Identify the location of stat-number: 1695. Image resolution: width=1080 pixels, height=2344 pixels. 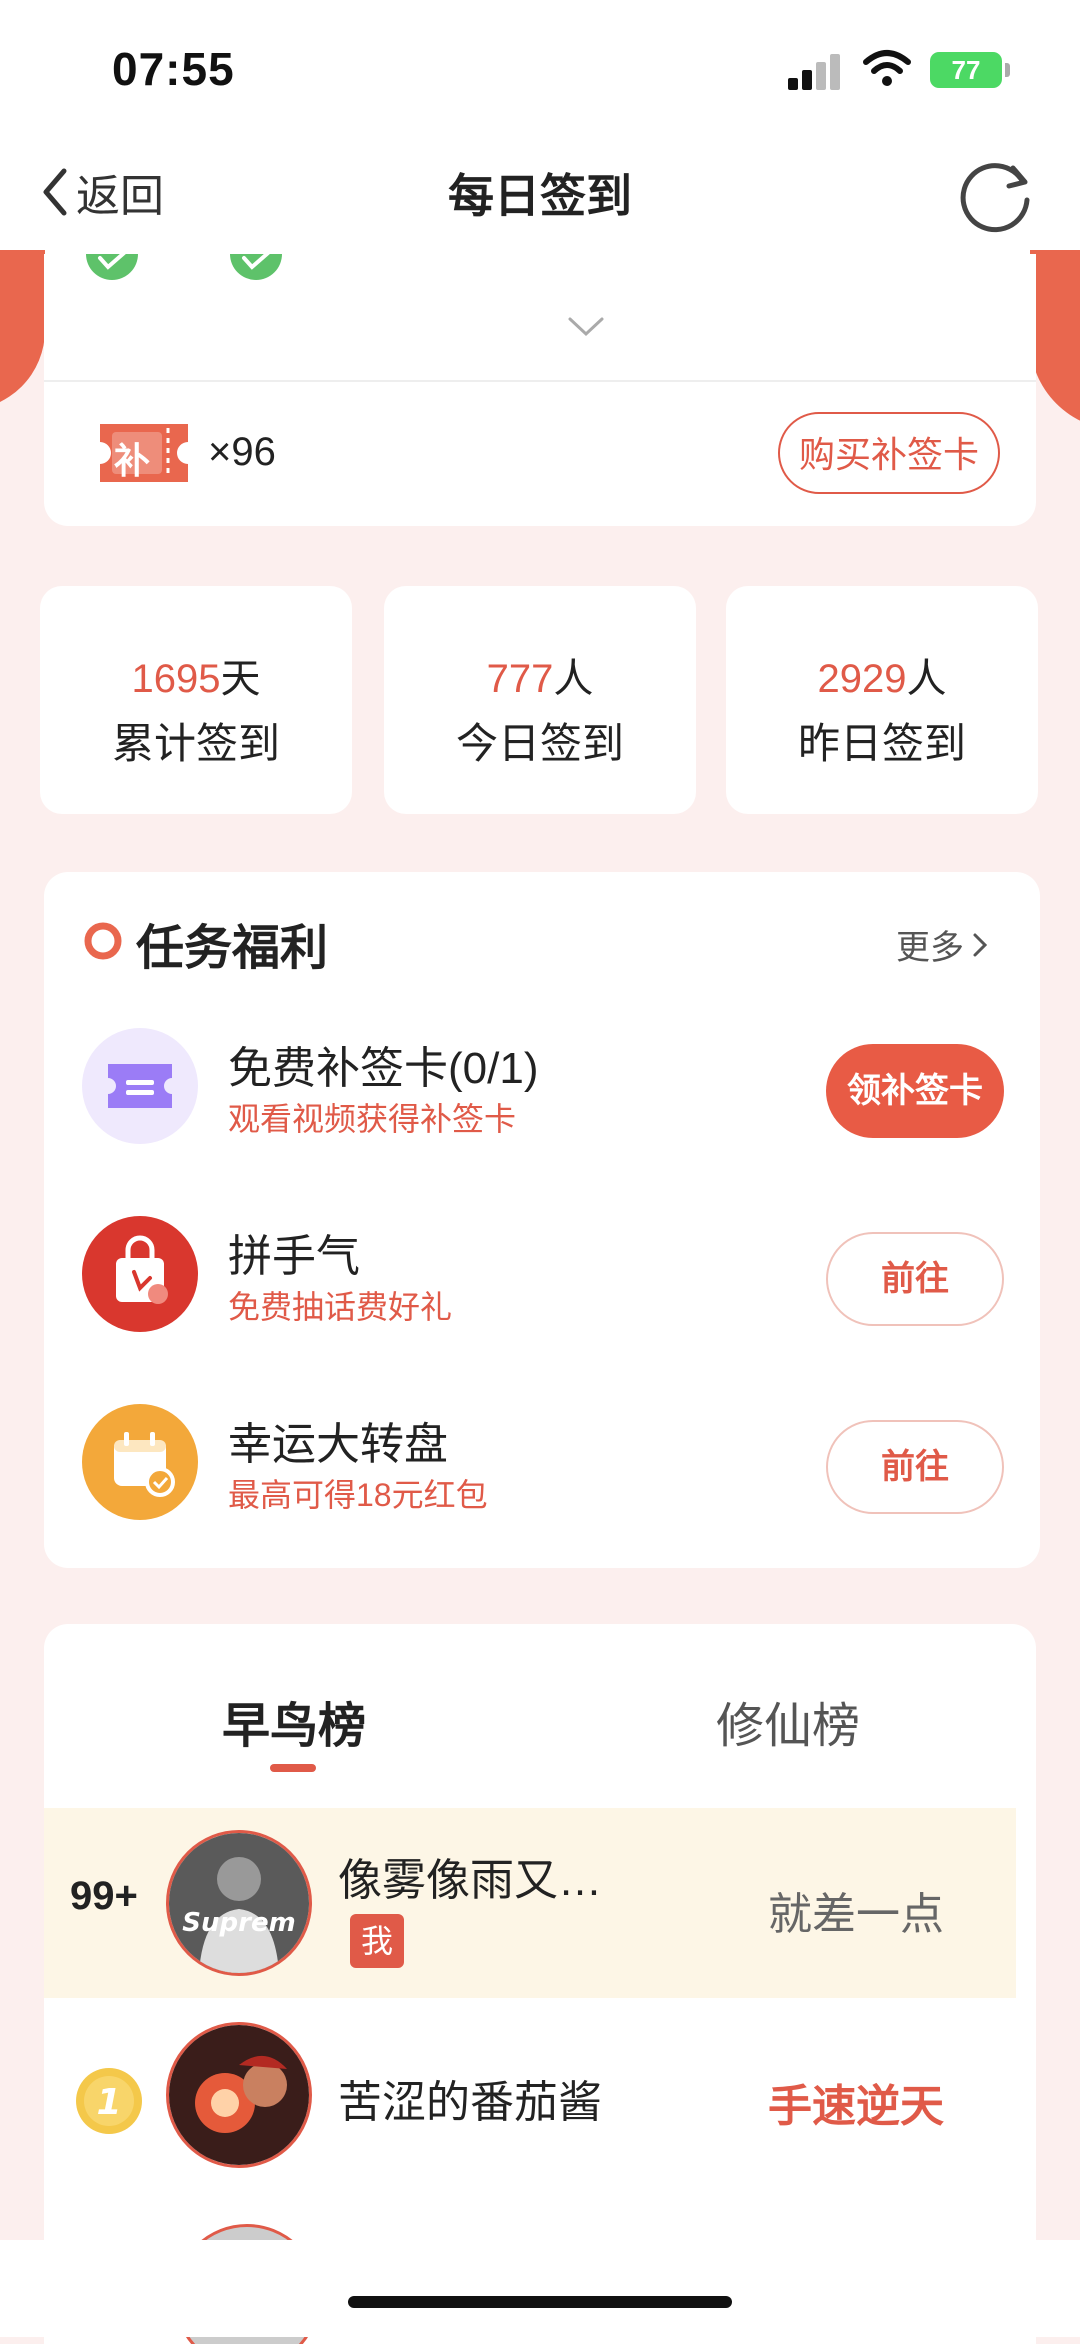
(176, 679).